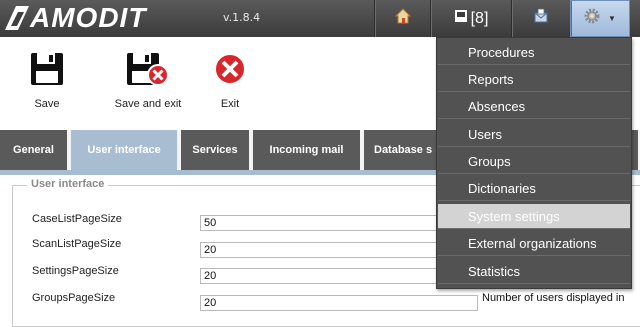 Image resolution: width=640 pixels, height=327 pixels. What do you see at coordinates (534, 106) in the screenshot?
I see `menu-item-absences: Absences` at bounding box center [534, 106].